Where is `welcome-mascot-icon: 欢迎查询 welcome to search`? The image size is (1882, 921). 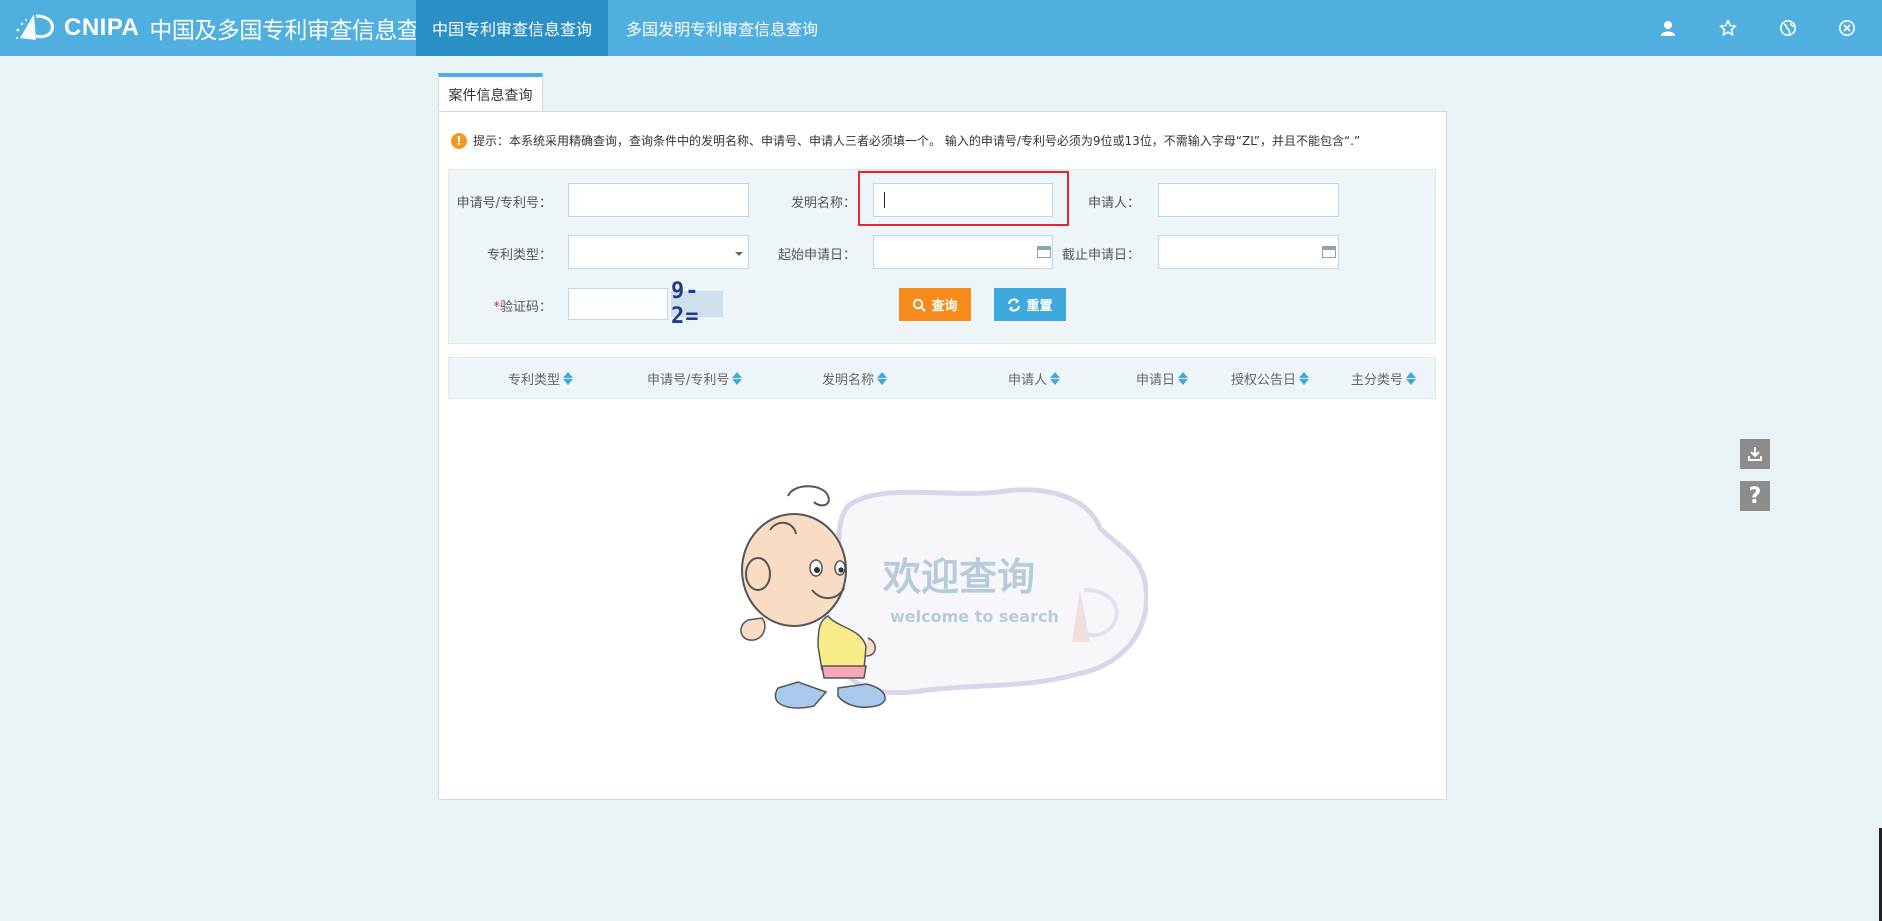
welcome-mascot-icon: 欢迎查询 welcome to search is located at coordinates (945, 597).